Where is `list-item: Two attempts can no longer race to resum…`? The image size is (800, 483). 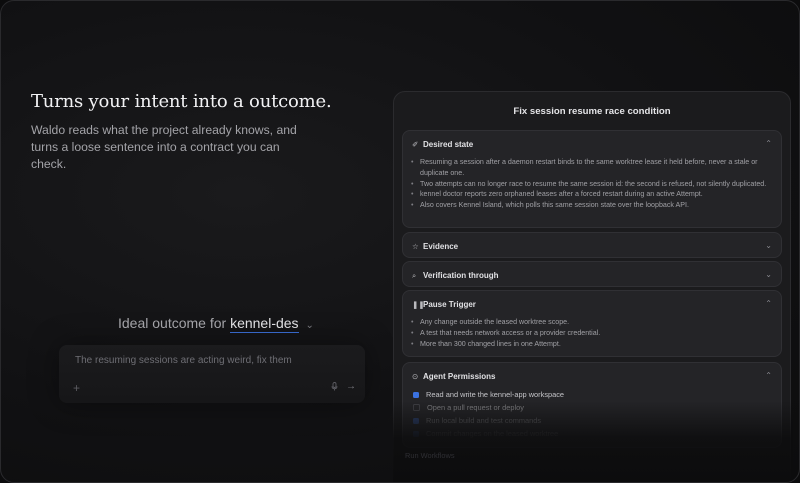 list-item: Two attempts can no longer race to resum… is located at coordinates (592, 184).